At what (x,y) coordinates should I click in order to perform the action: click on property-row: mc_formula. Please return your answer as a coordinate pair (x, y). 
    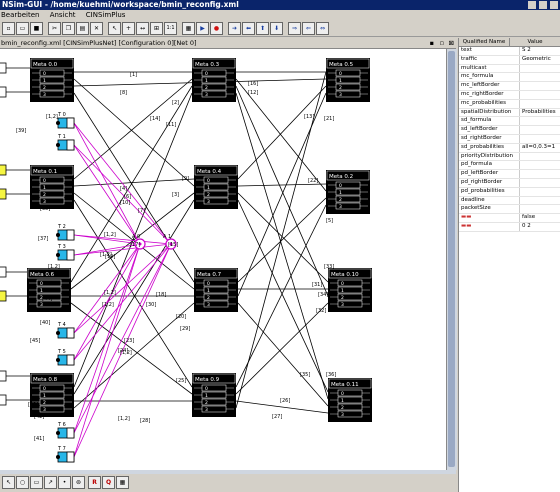
    Looking at the image, I should click on (509, 78).